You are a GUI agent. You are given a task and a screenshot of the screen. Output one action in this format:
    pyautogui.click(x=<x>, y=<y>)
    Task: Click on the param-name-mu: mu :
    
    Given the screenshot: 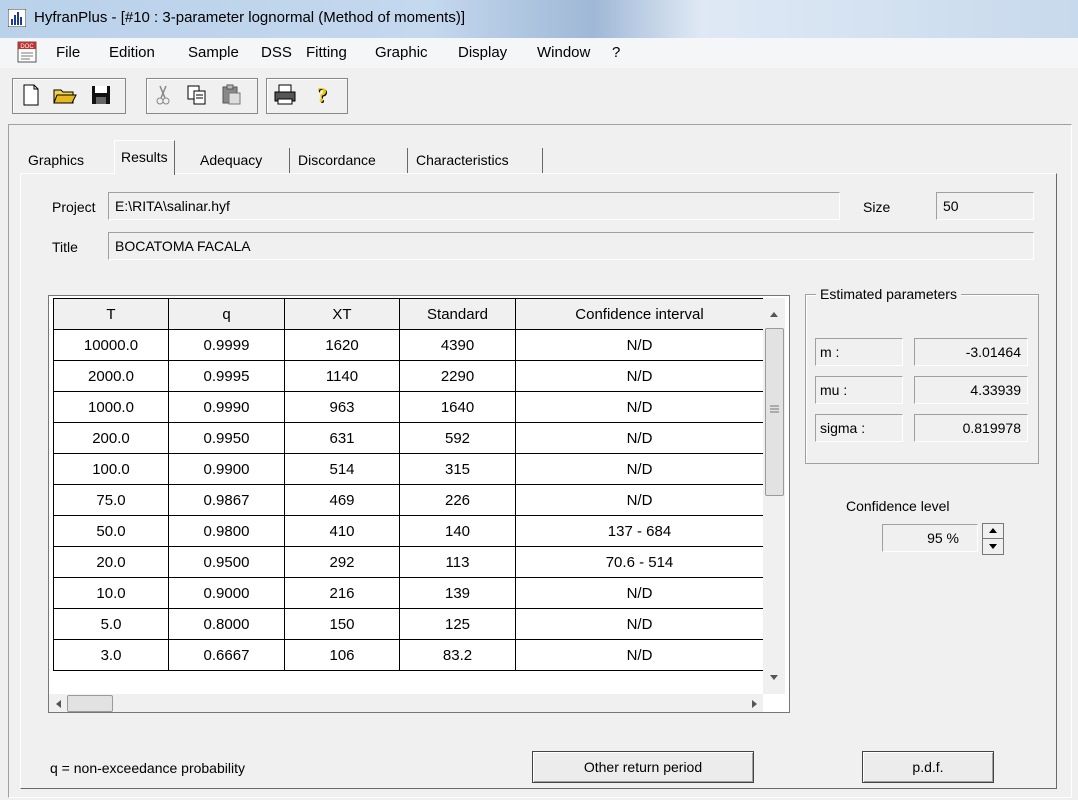 What is the action you would take?
    pyautogui.click(x=859, y=390)
    